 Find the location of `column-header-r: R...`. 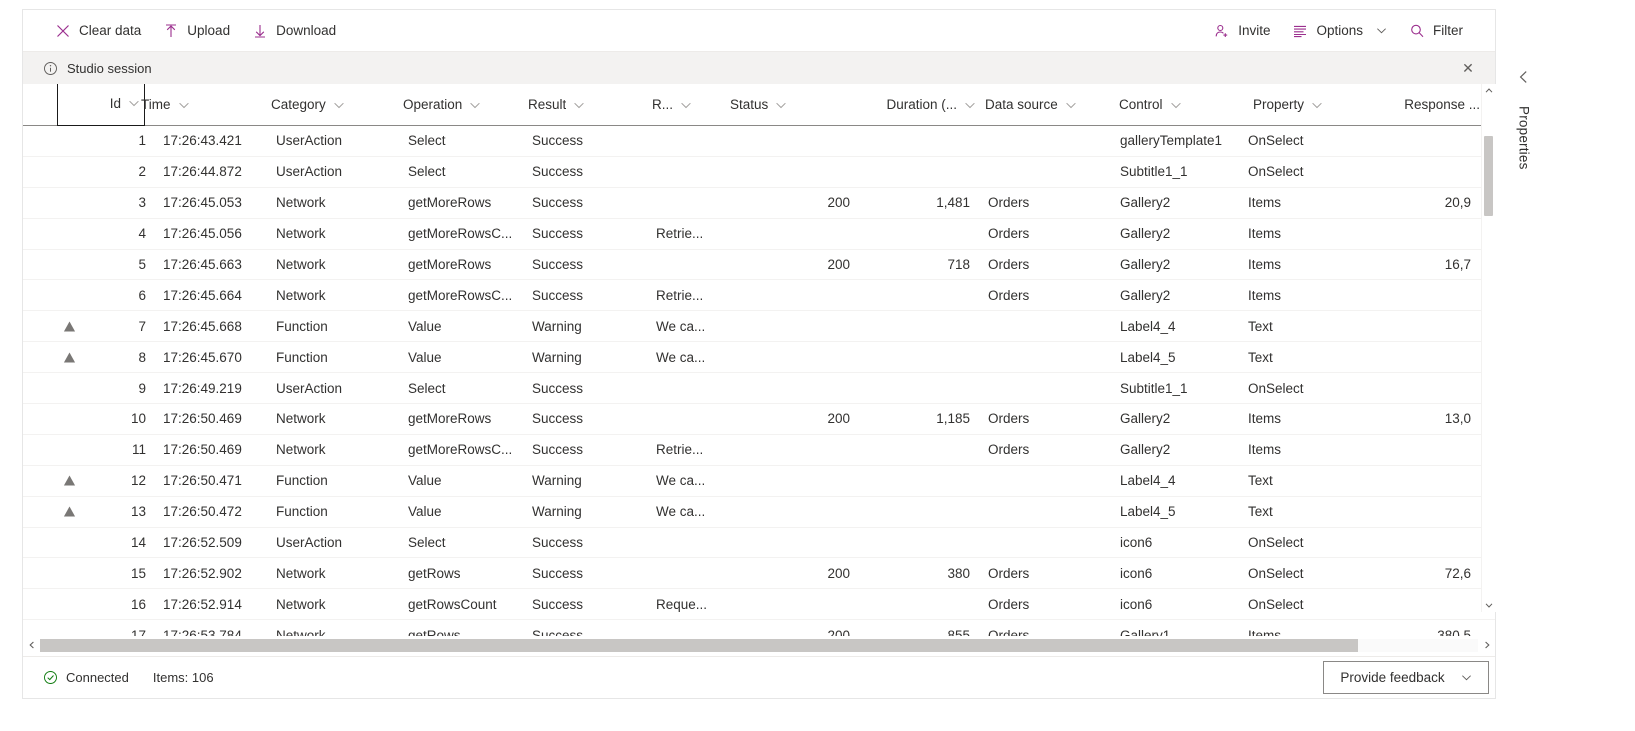

column-header-r: R... is located at coordinates (694, 104).